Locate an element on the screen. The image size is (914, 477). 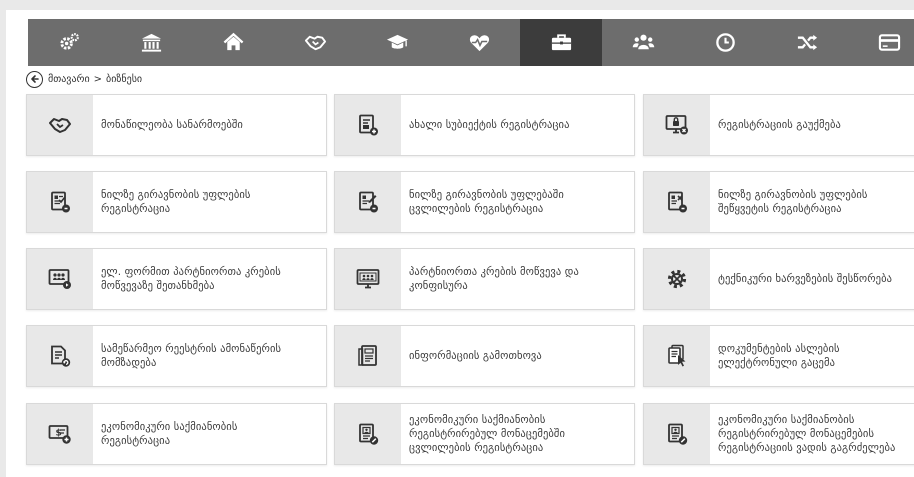
service-card: $ ეკონომიკური საქმიანობის რეგისტრაცია is located at coordinates (176, 434).